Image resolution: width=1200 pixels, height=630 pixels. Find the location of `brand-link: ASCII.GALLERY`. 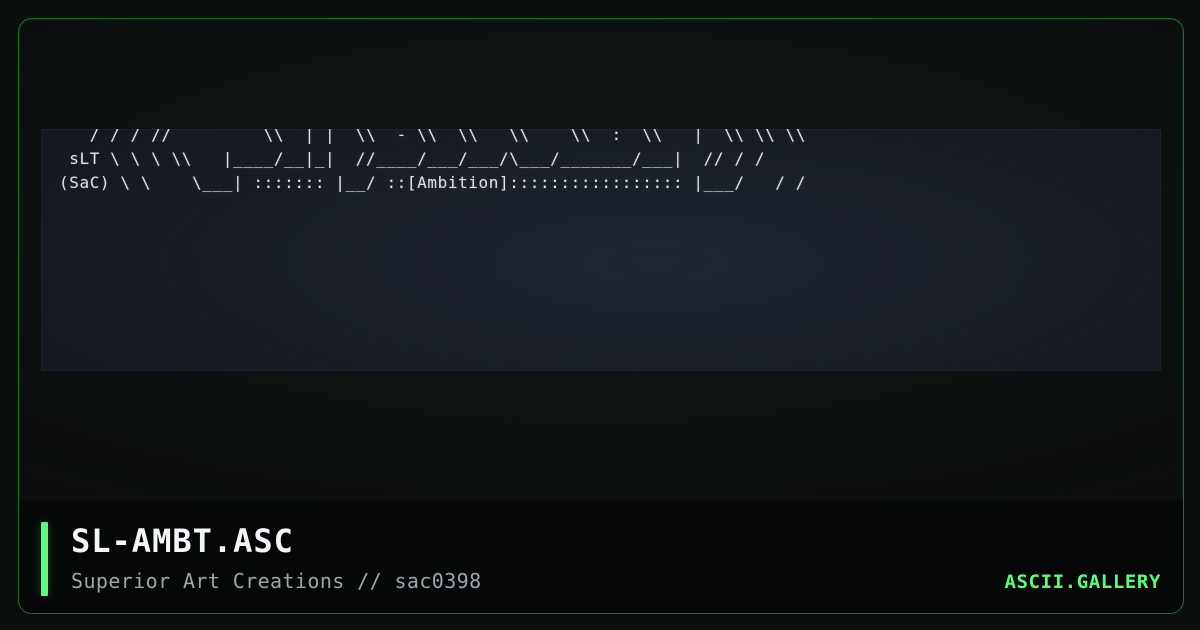

brand-link: ASCII.GALLERY is located at coordinates (1082, 582).